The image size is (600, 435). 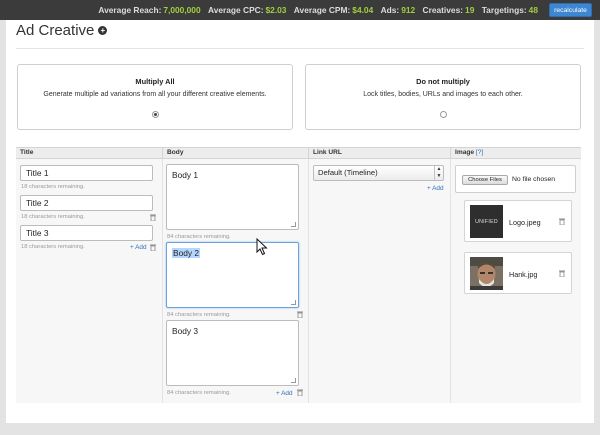 What do you see at coordinates (443, 81) in the screenshot?
I see `do-not-multiply-title: Do not multiply` at bounding box center [443, 81].